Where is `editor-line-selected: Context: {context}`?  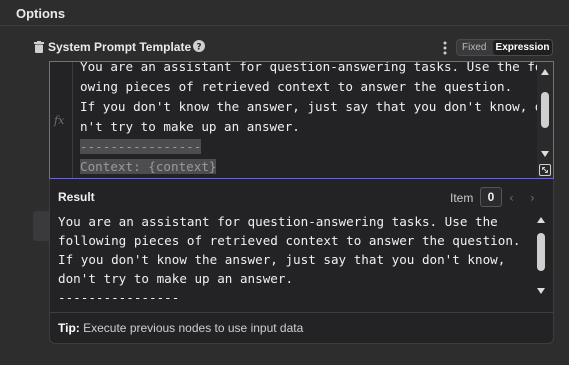
editor-line-selected: Context: {context} is located at coordinates (148, 166).